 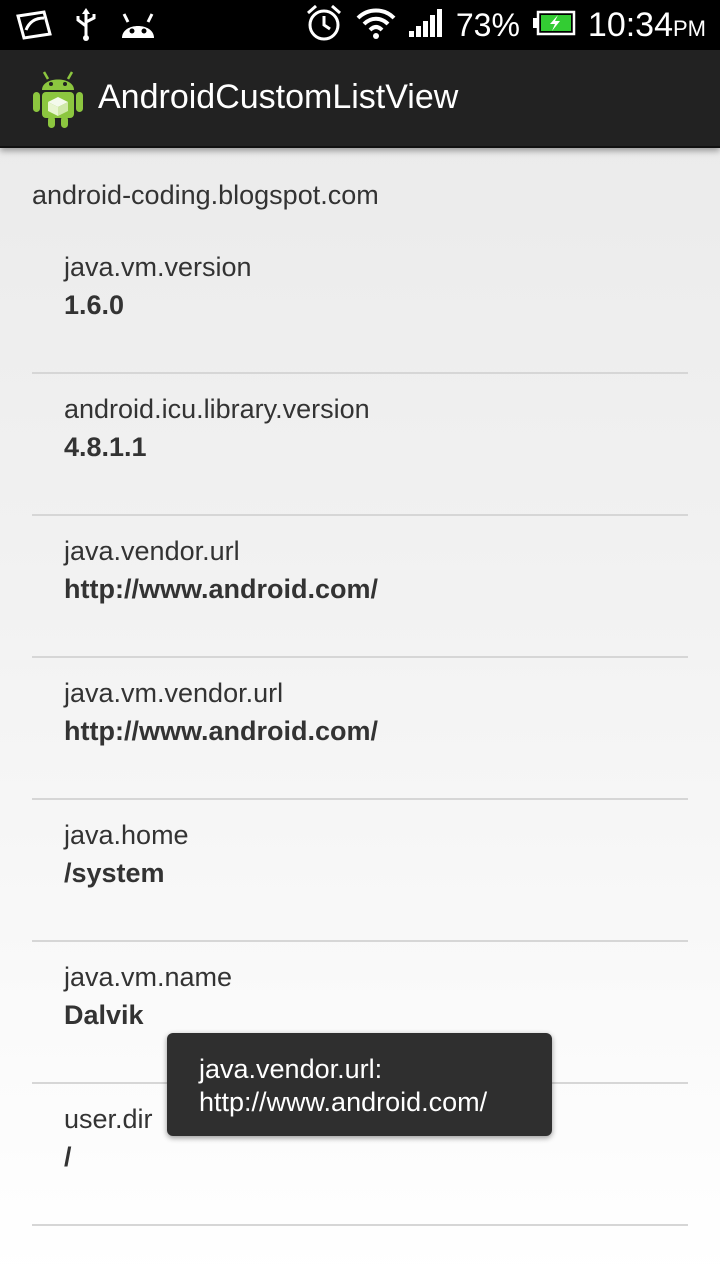 I want to click on message-icon, so click(x=34, y=27).